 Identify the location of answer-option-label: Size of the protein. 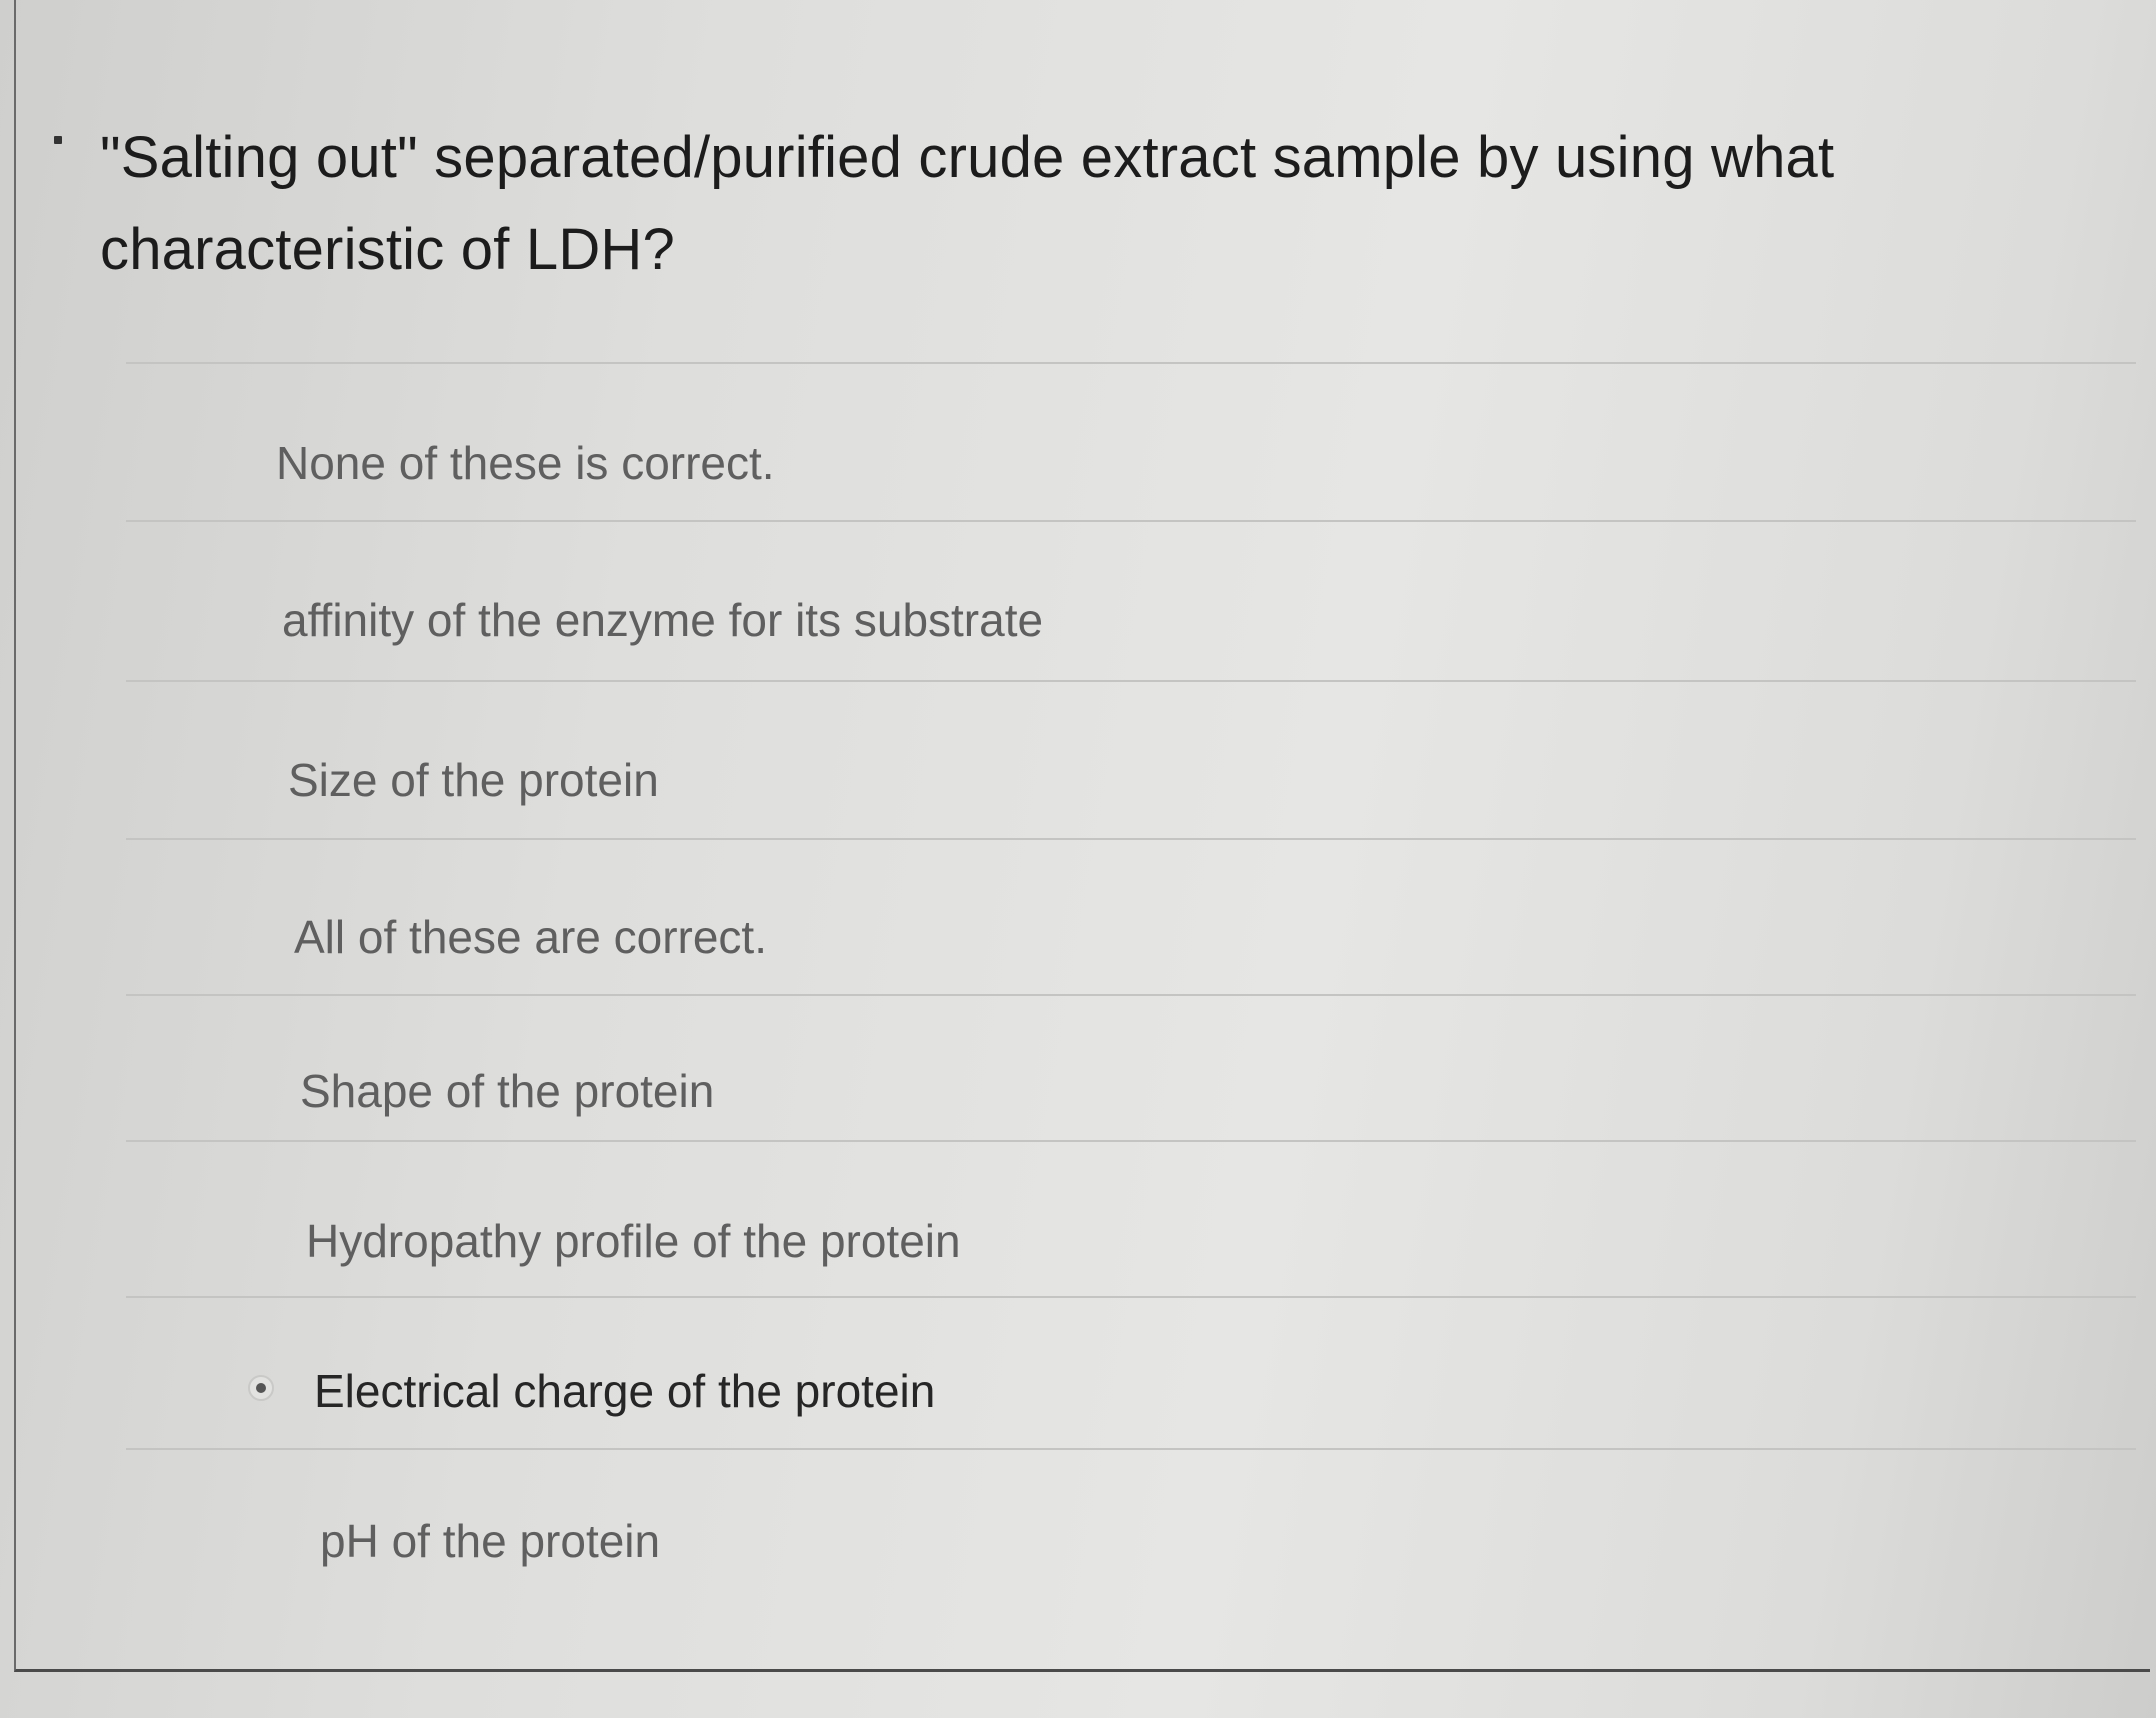
(473, 780).